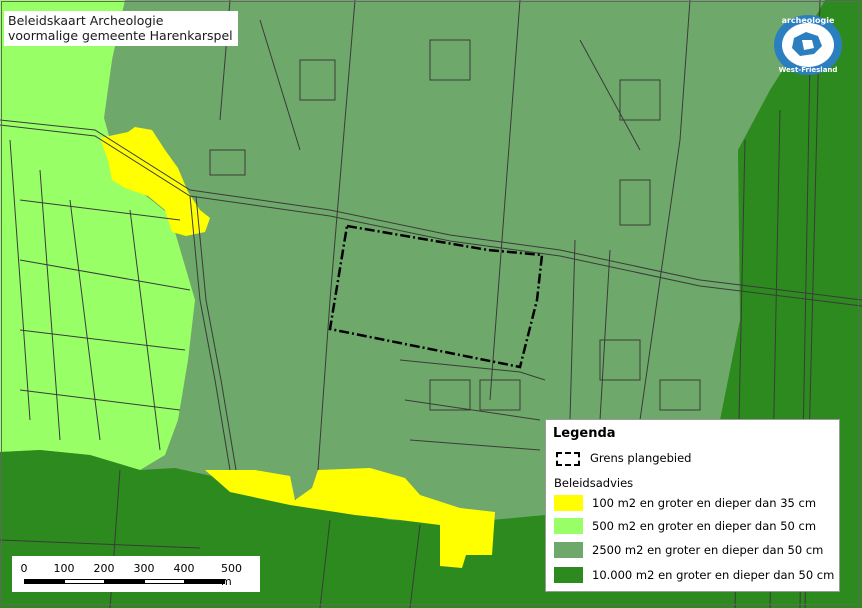  I want to click on scale-tick-label: 500 m, so click(231, 575).